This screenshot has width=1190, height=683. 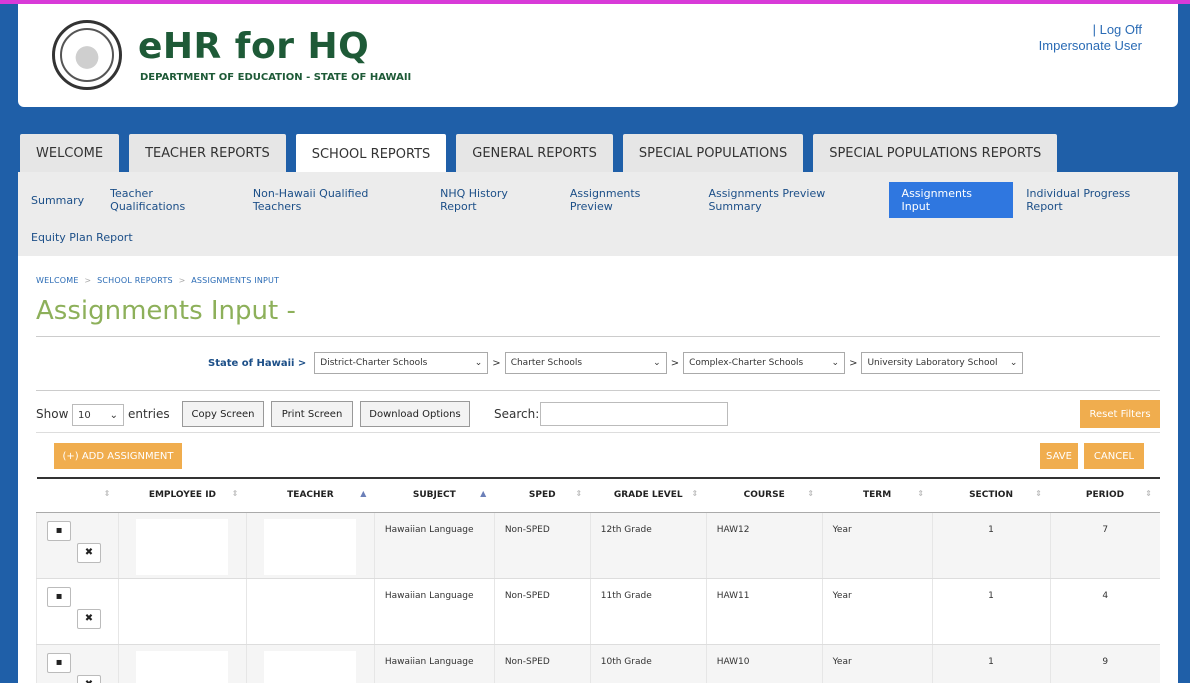 What do you see at coordinates (168, 200) in the screenshot?
I see `subnav-teacher-qualifications: Teacher Qualifications` at bounding box center [168, 200].